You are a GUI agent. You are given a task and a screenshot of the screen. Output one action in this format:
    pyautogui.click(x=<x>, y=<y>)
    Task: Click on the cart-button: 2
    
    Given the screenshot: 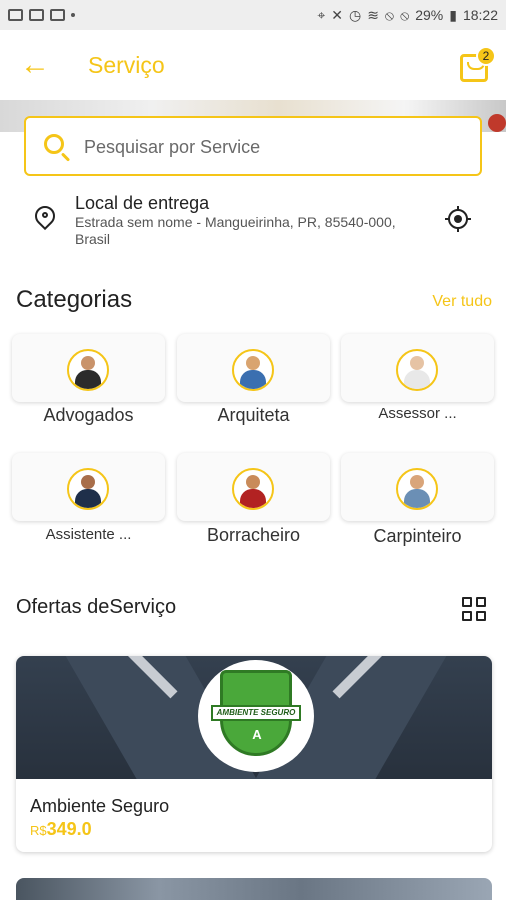 What is the action you would take?
    pyautogui.click(x=476, y=65)
    